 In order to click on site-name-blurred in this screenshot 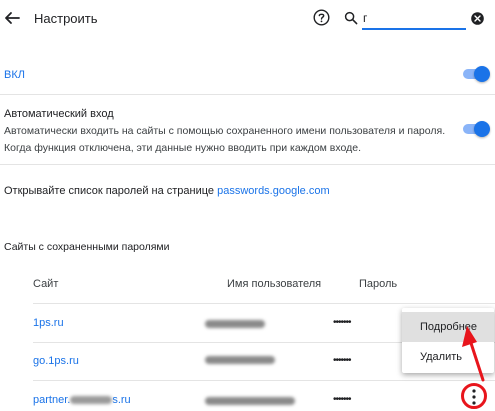, I will do `click(91, 400)`.